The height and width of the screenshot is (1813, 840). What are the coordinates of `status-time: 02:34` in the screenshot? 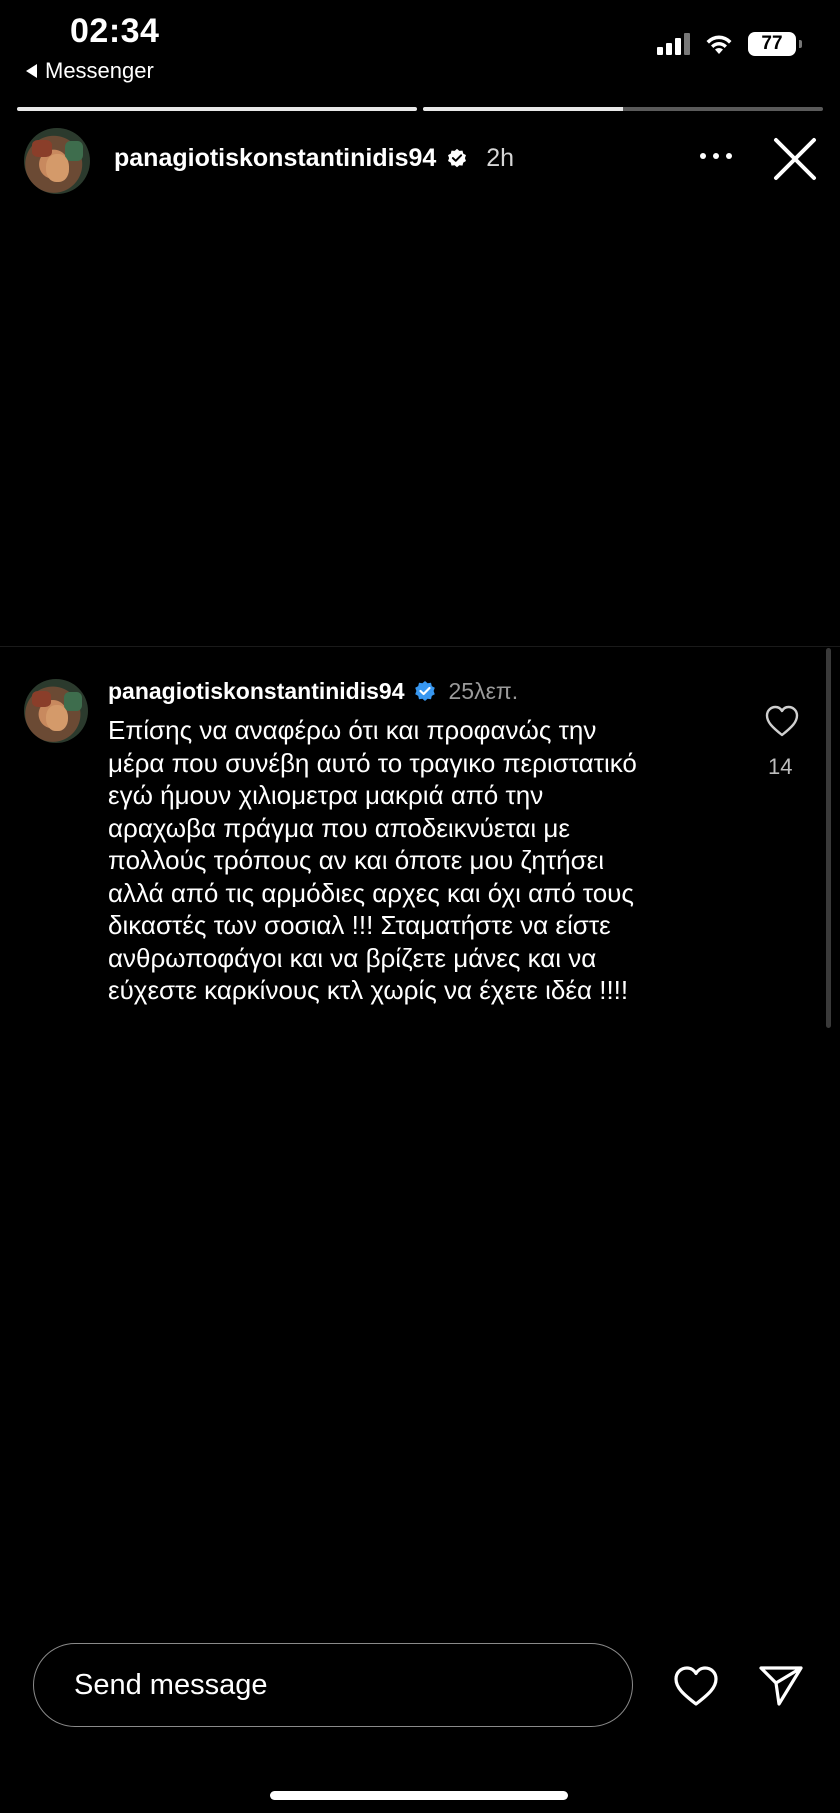 It's located at (115, 31).